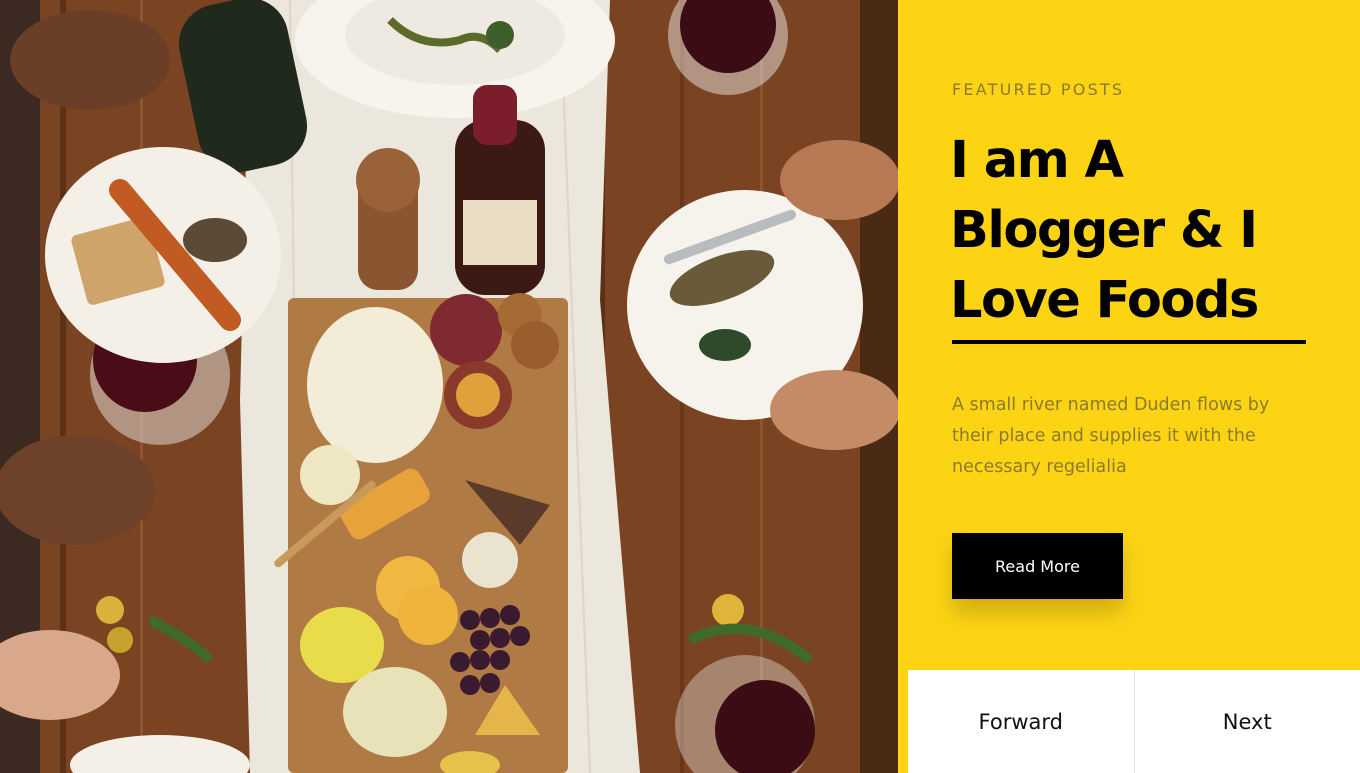  Describe the element at coordinates (1038, 89) in the screenshot. I see `featured-eyebrow: FEATURED POSTS` at that location.